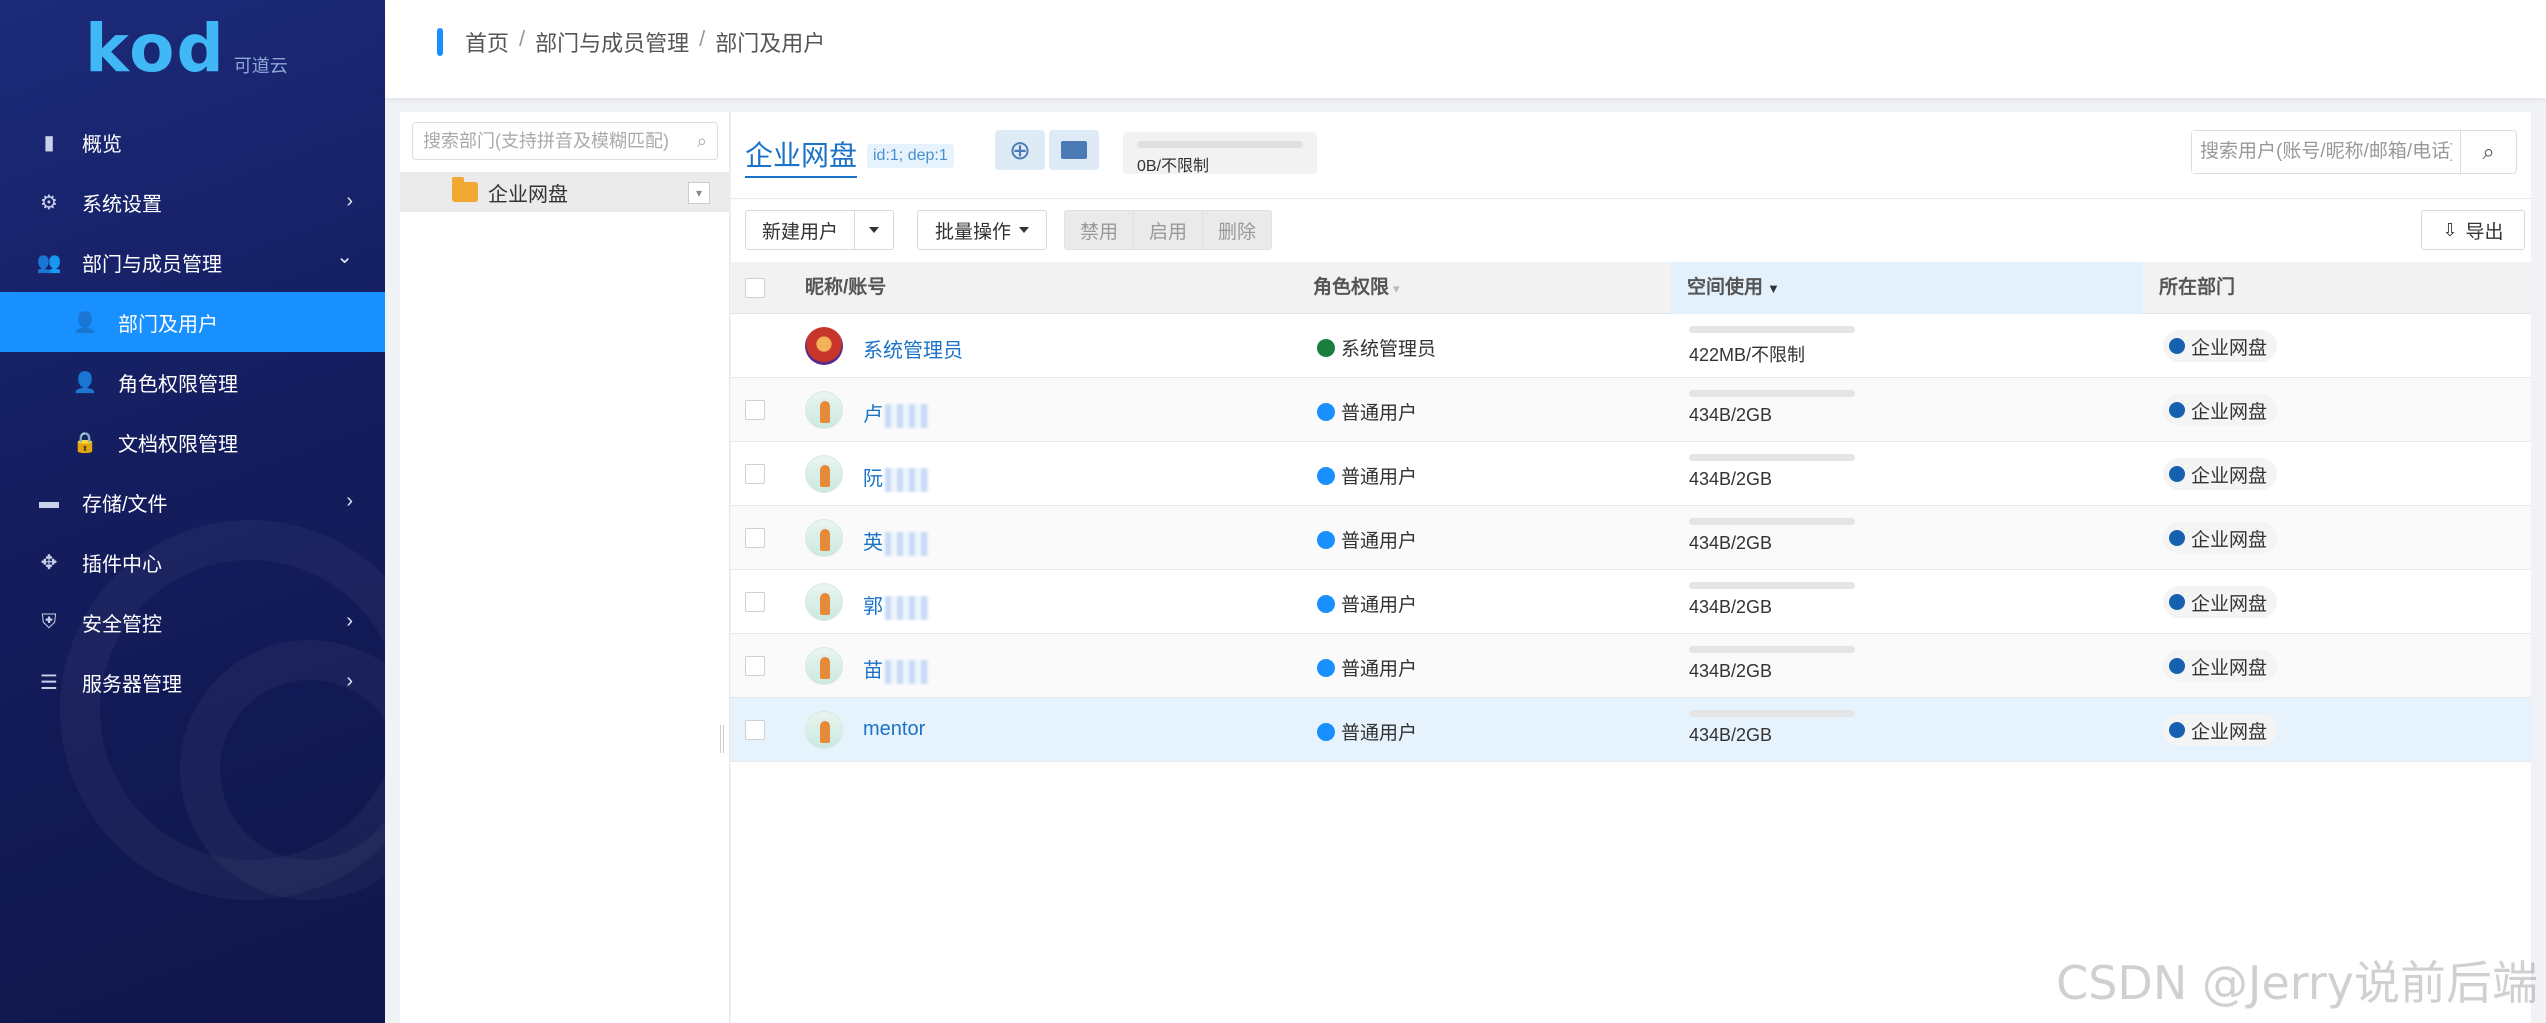  I want to click on sidebar-item-label: 部门及用户, so click(168, 324).